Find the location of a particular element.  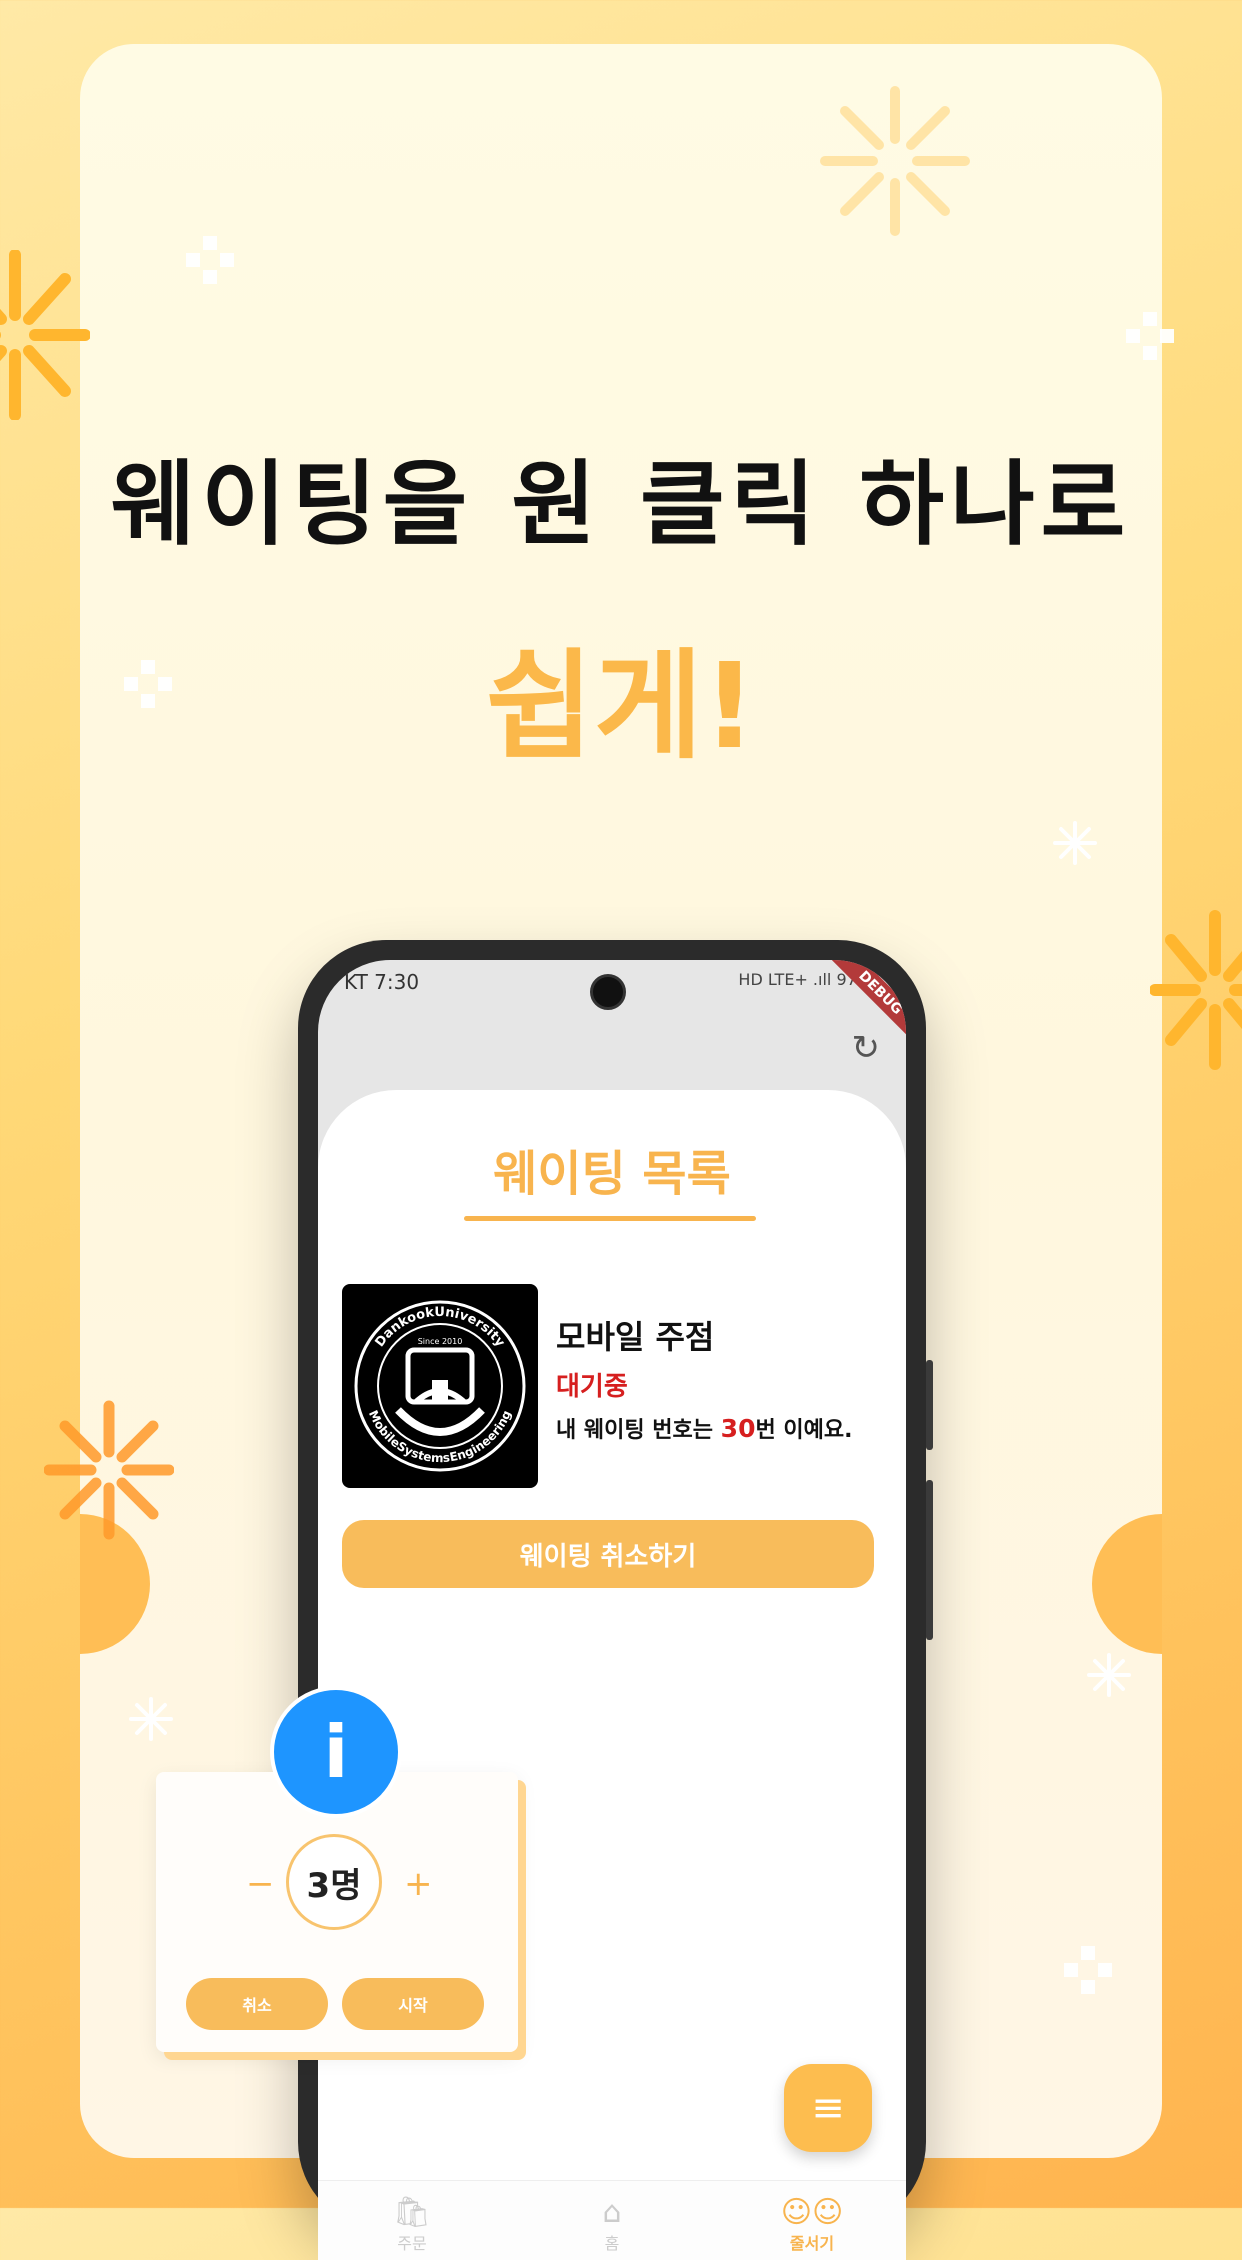

svg-text: Since 2010 is located at coordinates (440, 1341).